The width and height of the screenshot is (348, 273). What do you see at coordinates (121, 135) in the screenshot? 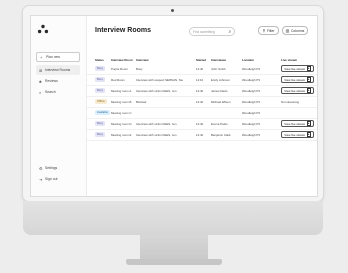
I see `room-cell: Meeting room E` at bounding box center [121, 135].